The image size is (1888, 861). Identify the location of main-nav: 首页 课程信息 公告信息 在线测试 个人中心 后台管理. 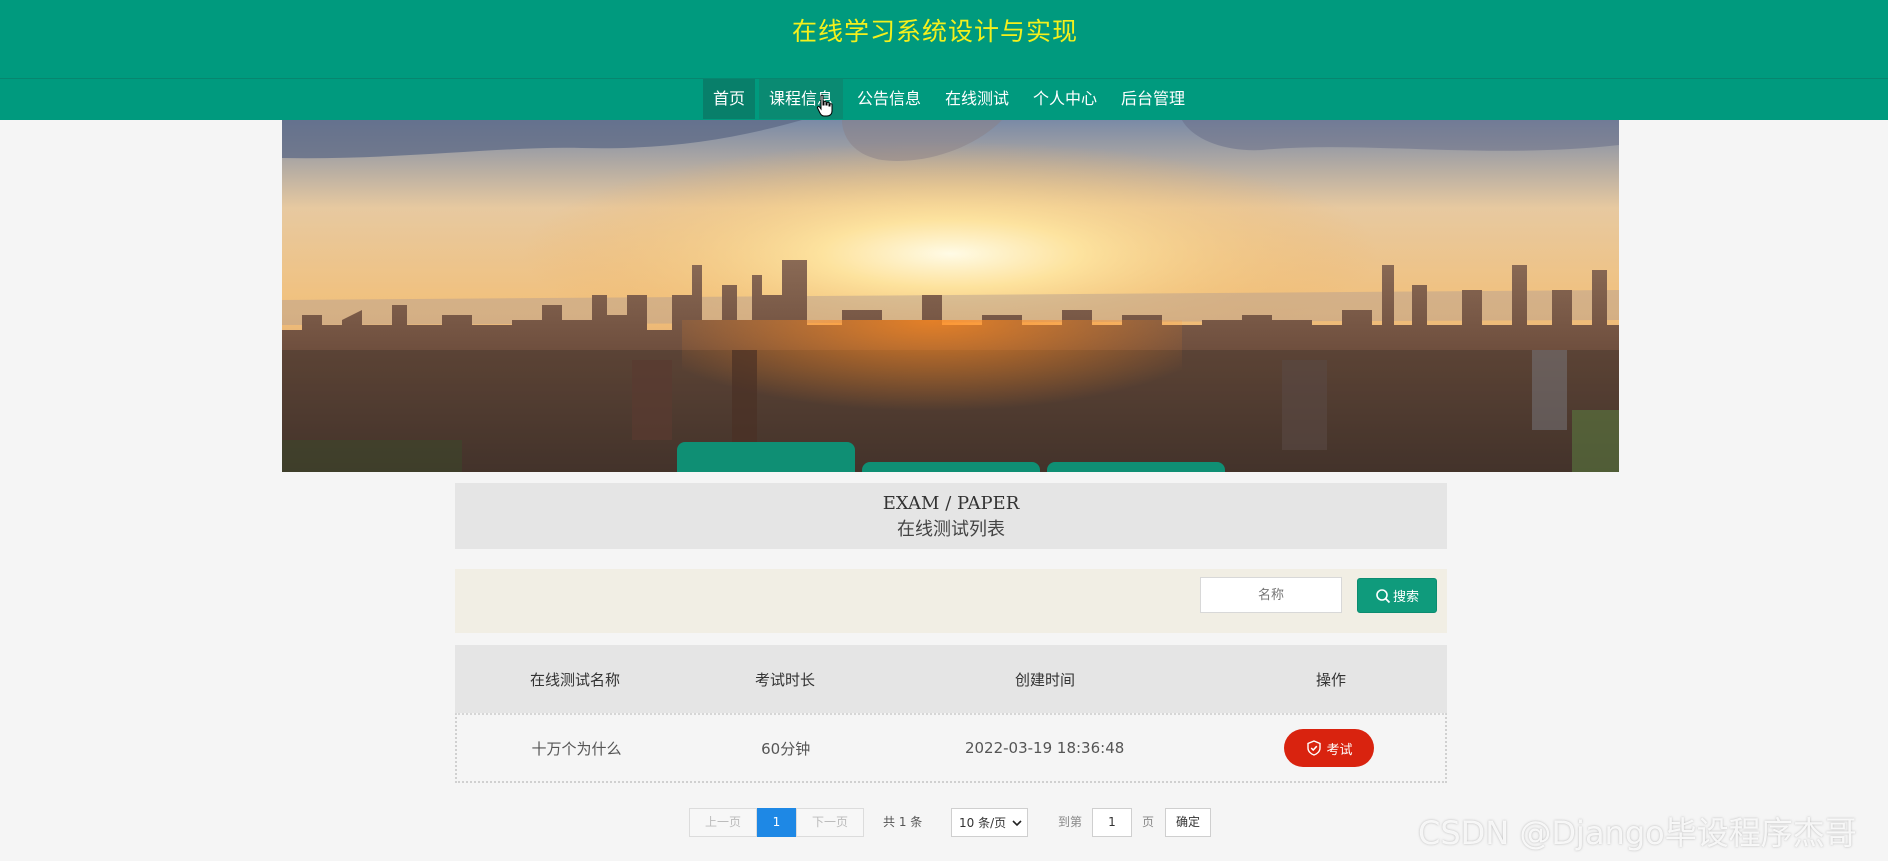
(944, 99).